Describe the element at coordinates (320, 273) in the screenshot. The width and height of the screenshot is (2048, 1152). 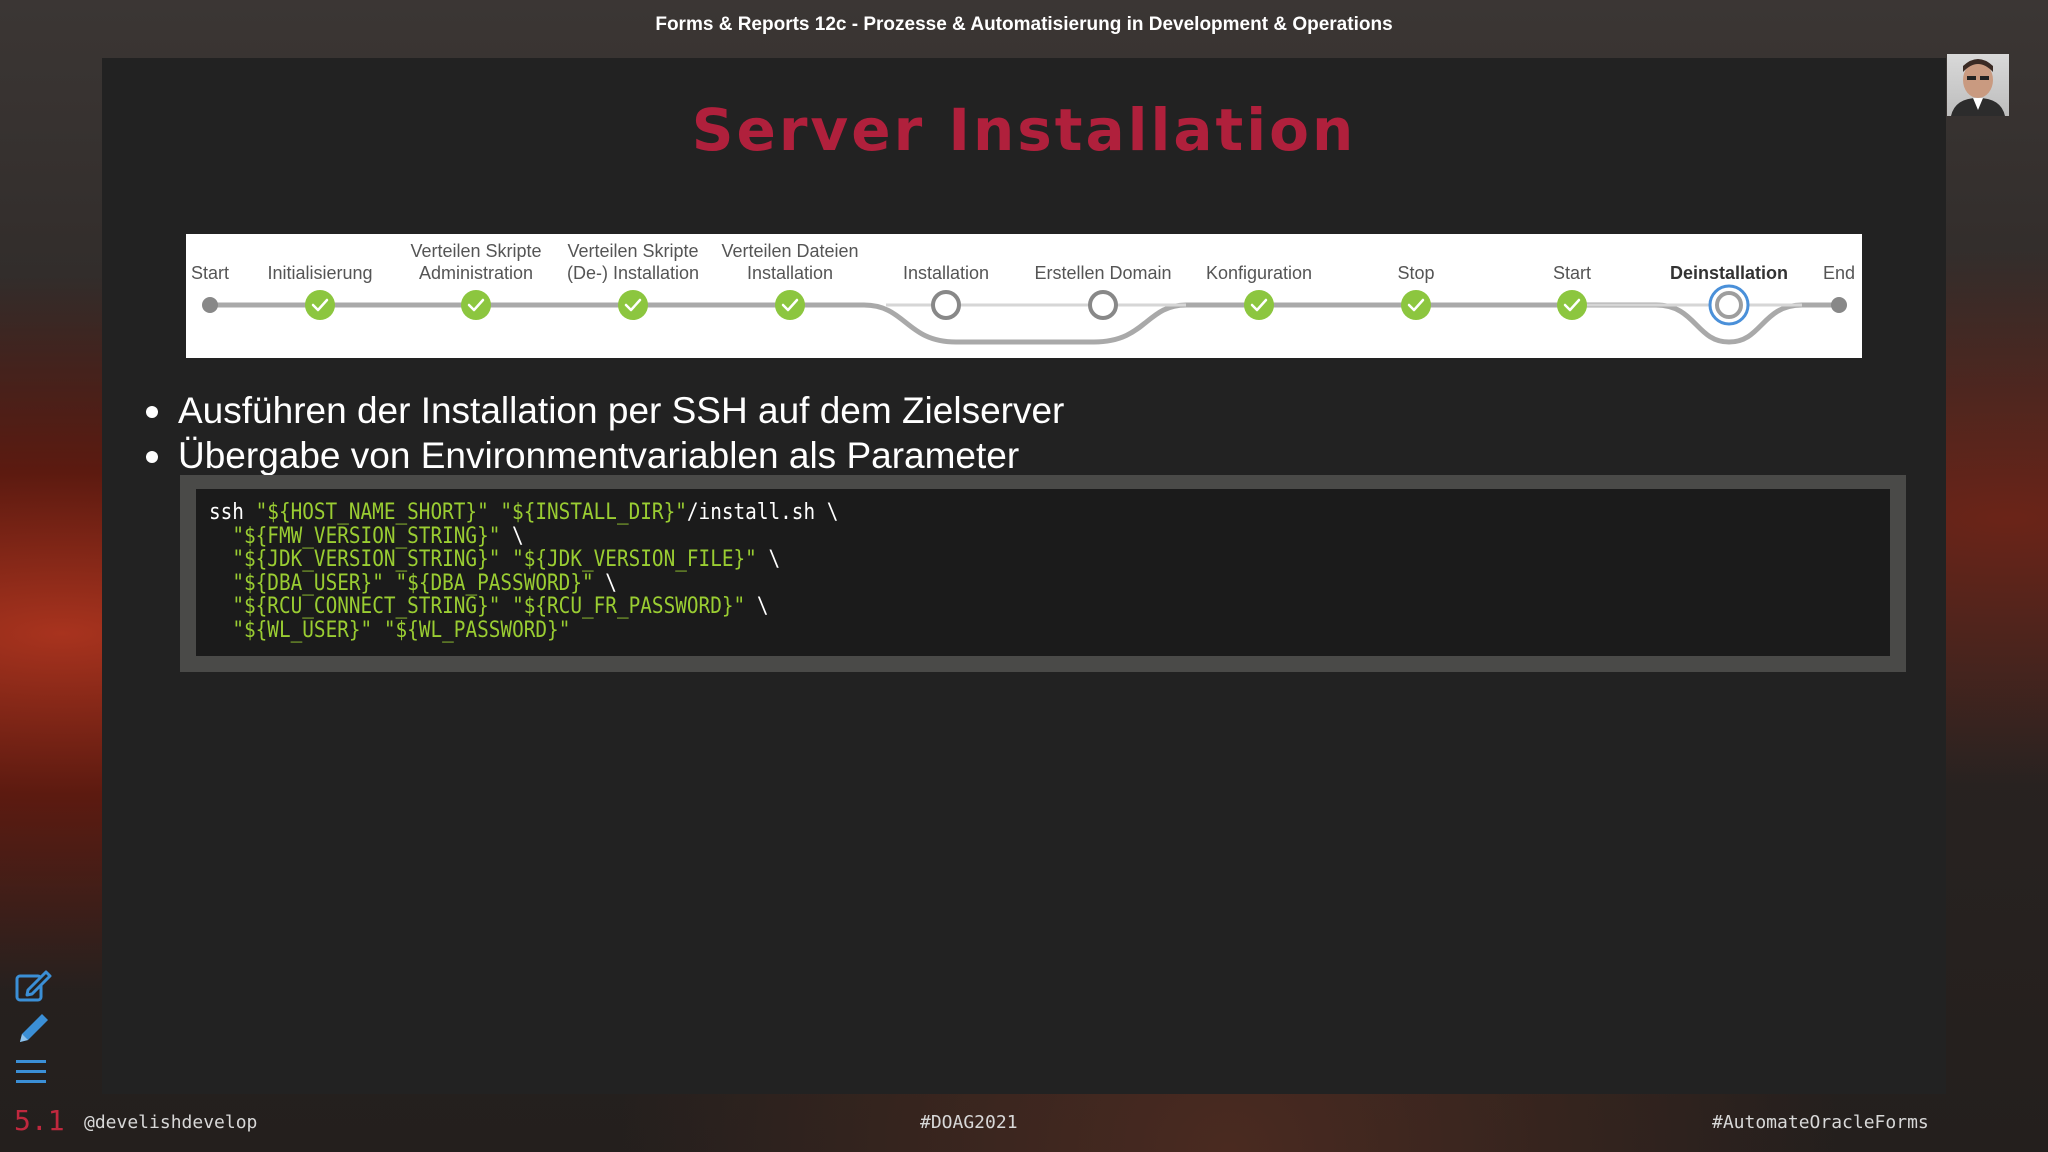
I see `stage-label: Initialisierung` at that location.